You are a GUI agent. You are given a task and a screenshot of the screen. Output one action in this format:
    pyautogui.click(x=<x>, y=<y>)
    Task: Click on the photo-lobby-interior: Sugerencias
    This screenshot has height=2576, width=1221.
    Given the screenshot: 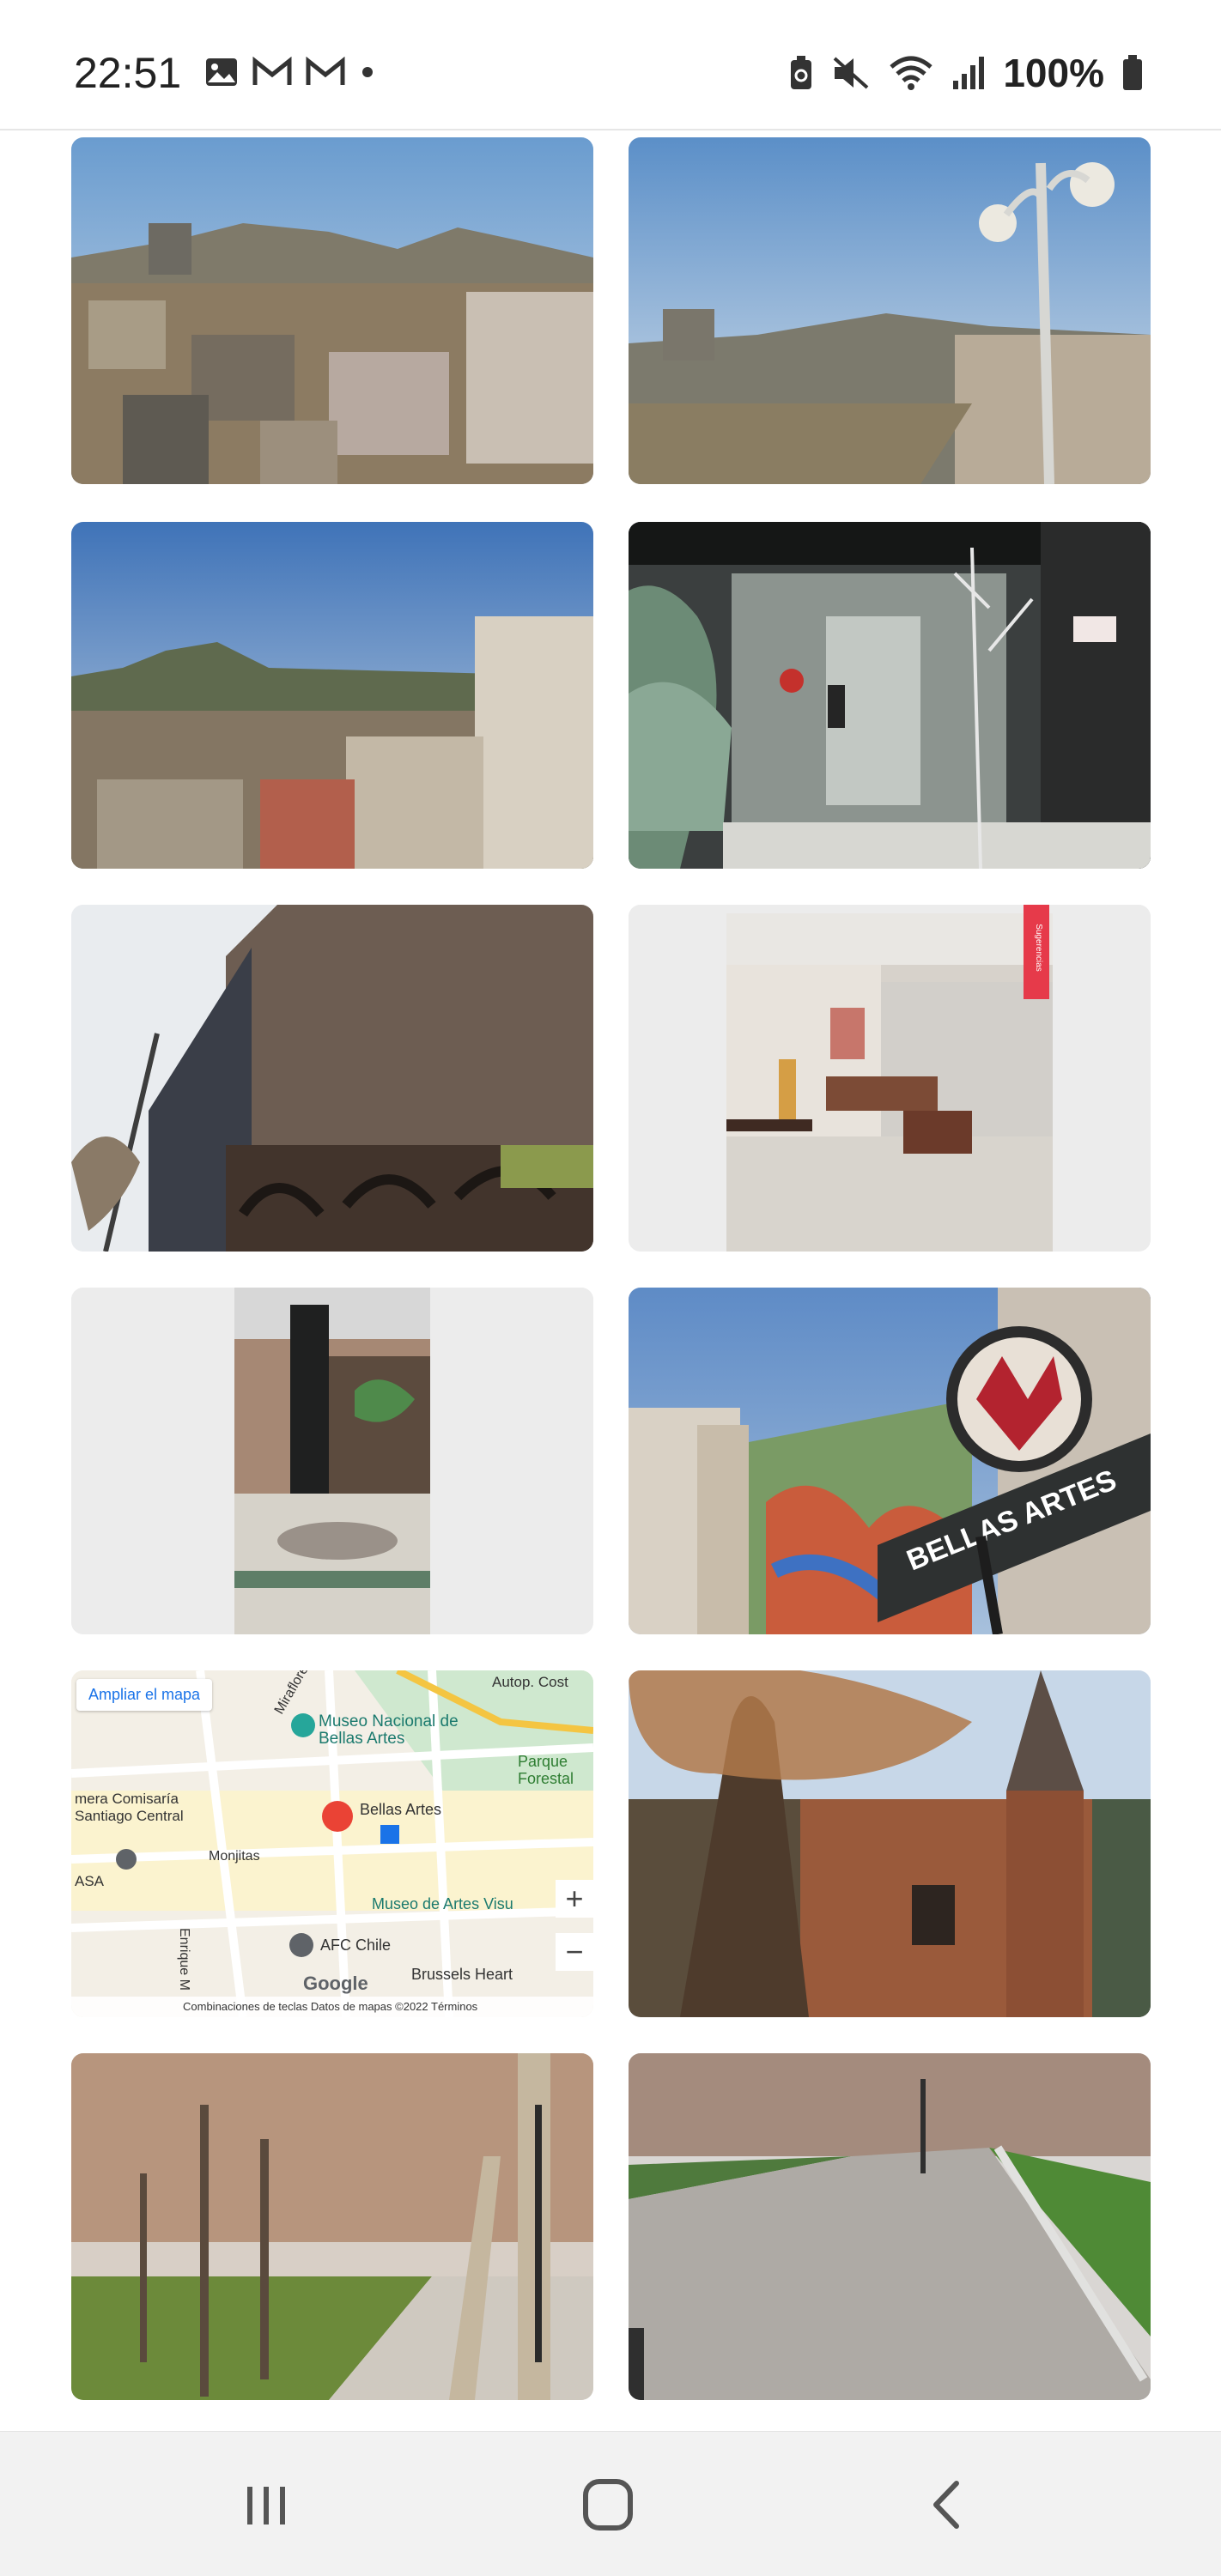 What is the action you would take?
    pyautogui.click(x=890, y=1078)
    